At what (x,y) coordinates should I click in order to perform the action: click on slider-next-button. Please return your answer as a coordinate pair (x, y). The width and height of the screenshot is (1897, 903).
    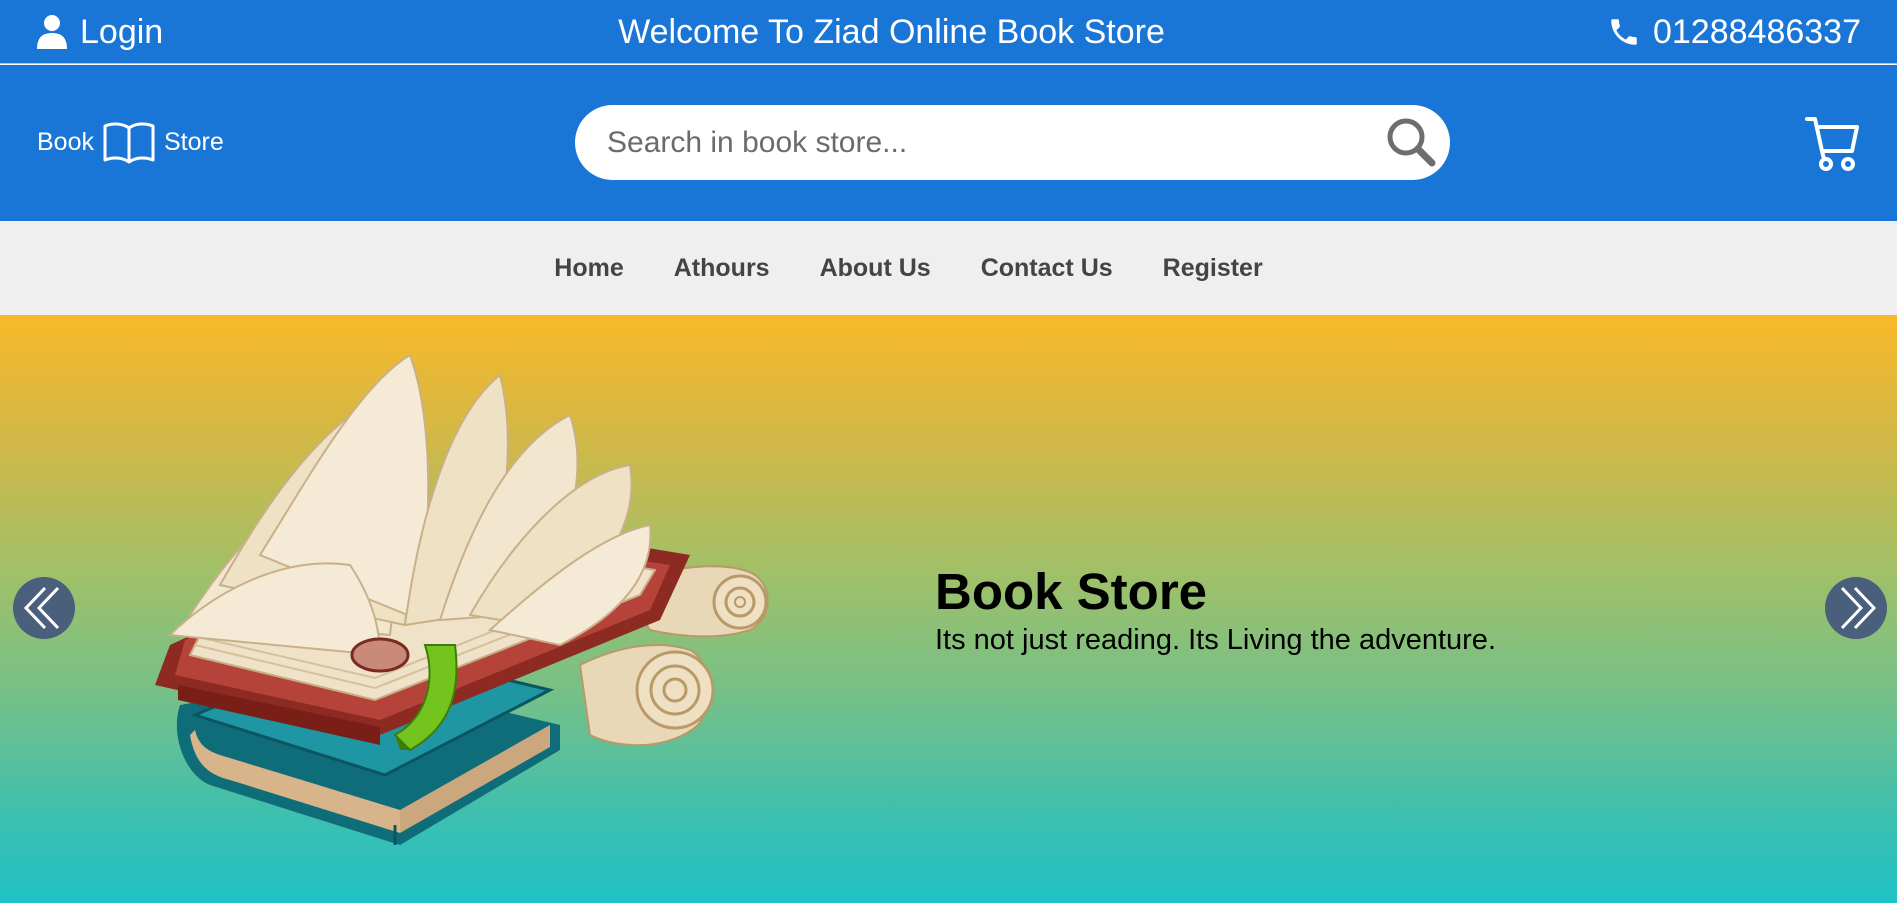
    Looking at the image, I should click on (1856, 608).